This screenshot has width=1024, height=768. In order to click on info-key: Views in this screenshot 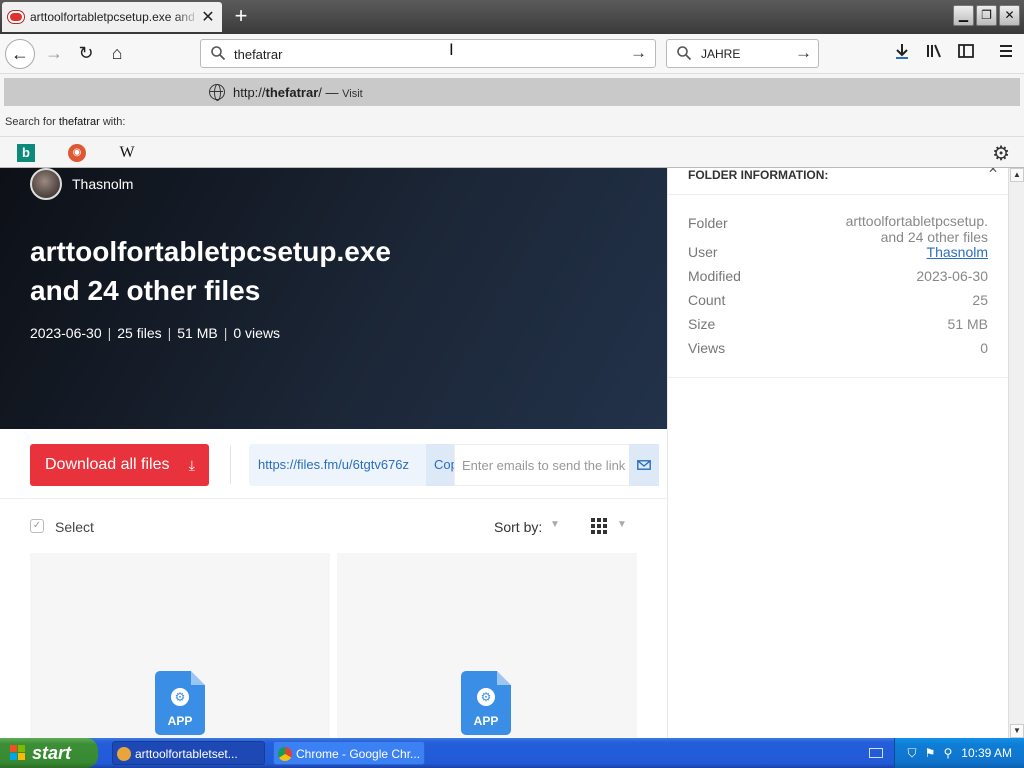, I will do `click(707, 348)`.